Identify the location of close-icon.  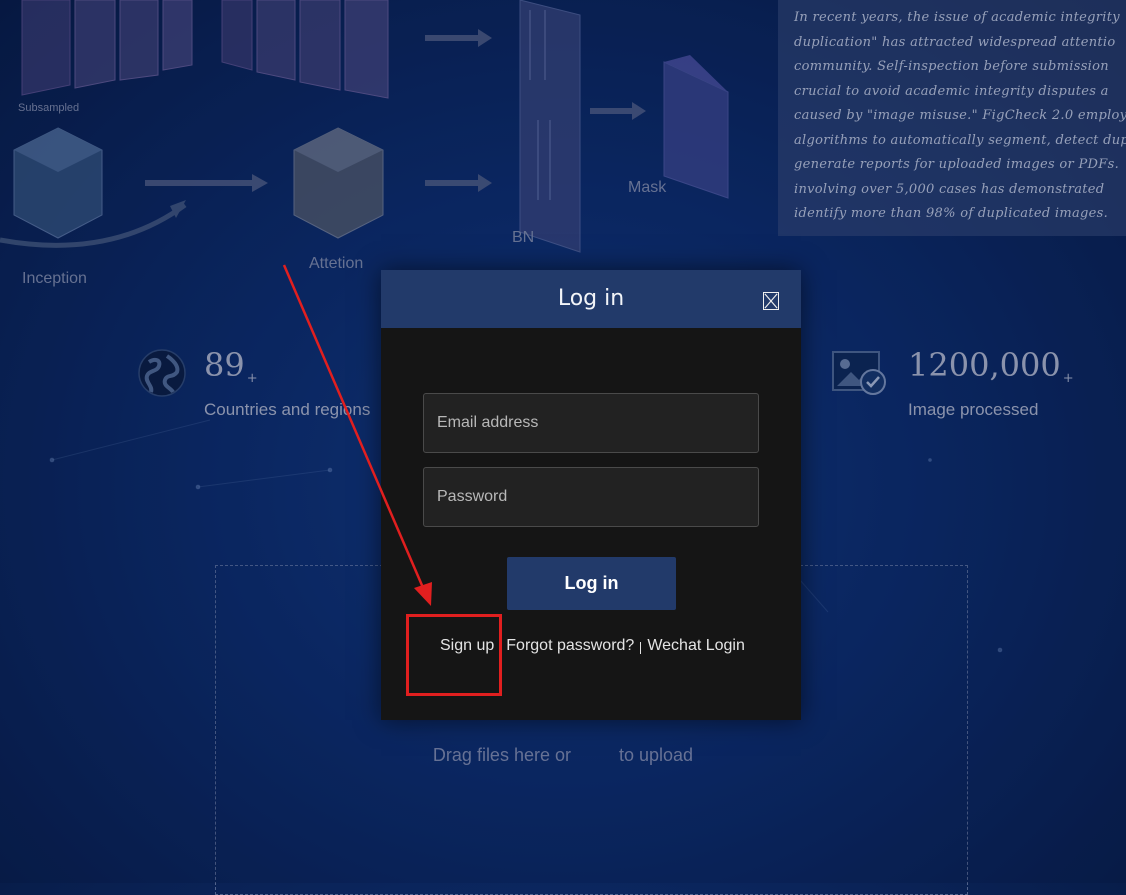
(771, 301).